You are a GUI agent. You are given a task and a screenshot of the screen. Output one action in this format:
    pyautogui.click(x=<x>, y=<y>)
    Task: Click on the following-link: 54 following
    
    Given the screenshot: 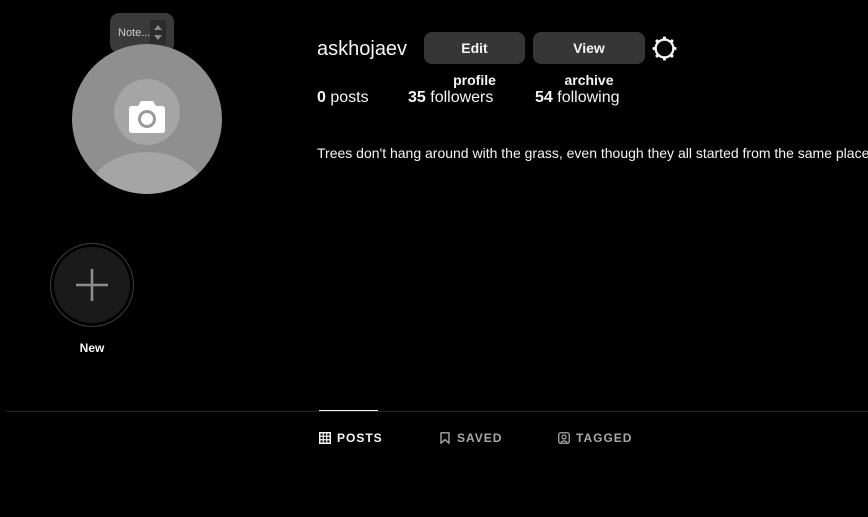 What is the action you would take?
    pyautogui.click(x=577, y=98)
    